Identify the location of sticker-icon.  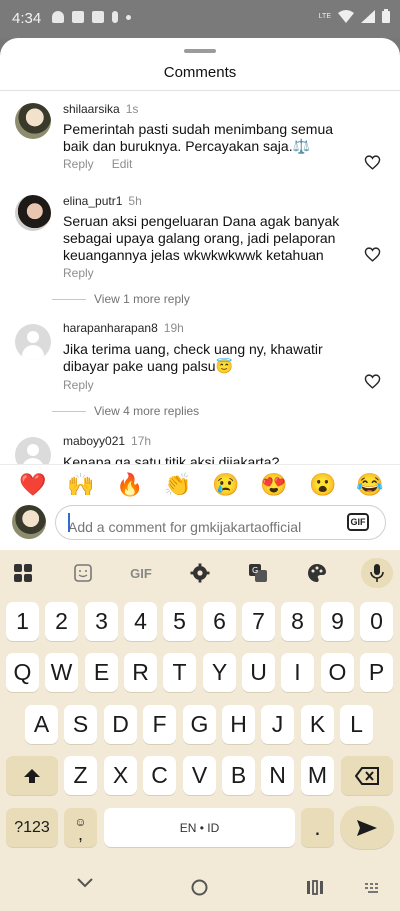
(83, 573).